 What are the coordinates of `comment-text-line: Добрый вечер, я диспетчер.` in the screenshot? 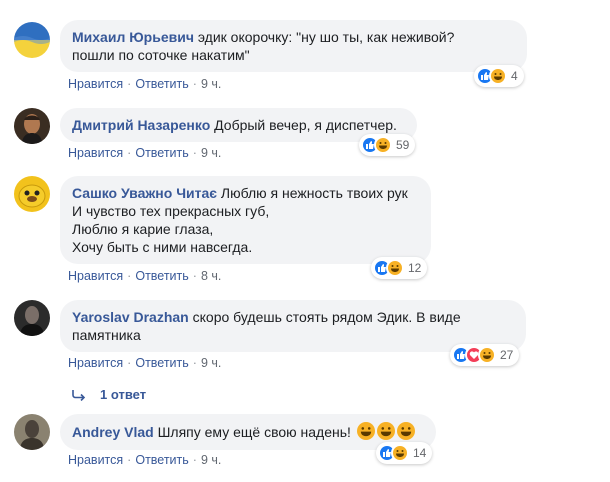 It's located at (305, 125).